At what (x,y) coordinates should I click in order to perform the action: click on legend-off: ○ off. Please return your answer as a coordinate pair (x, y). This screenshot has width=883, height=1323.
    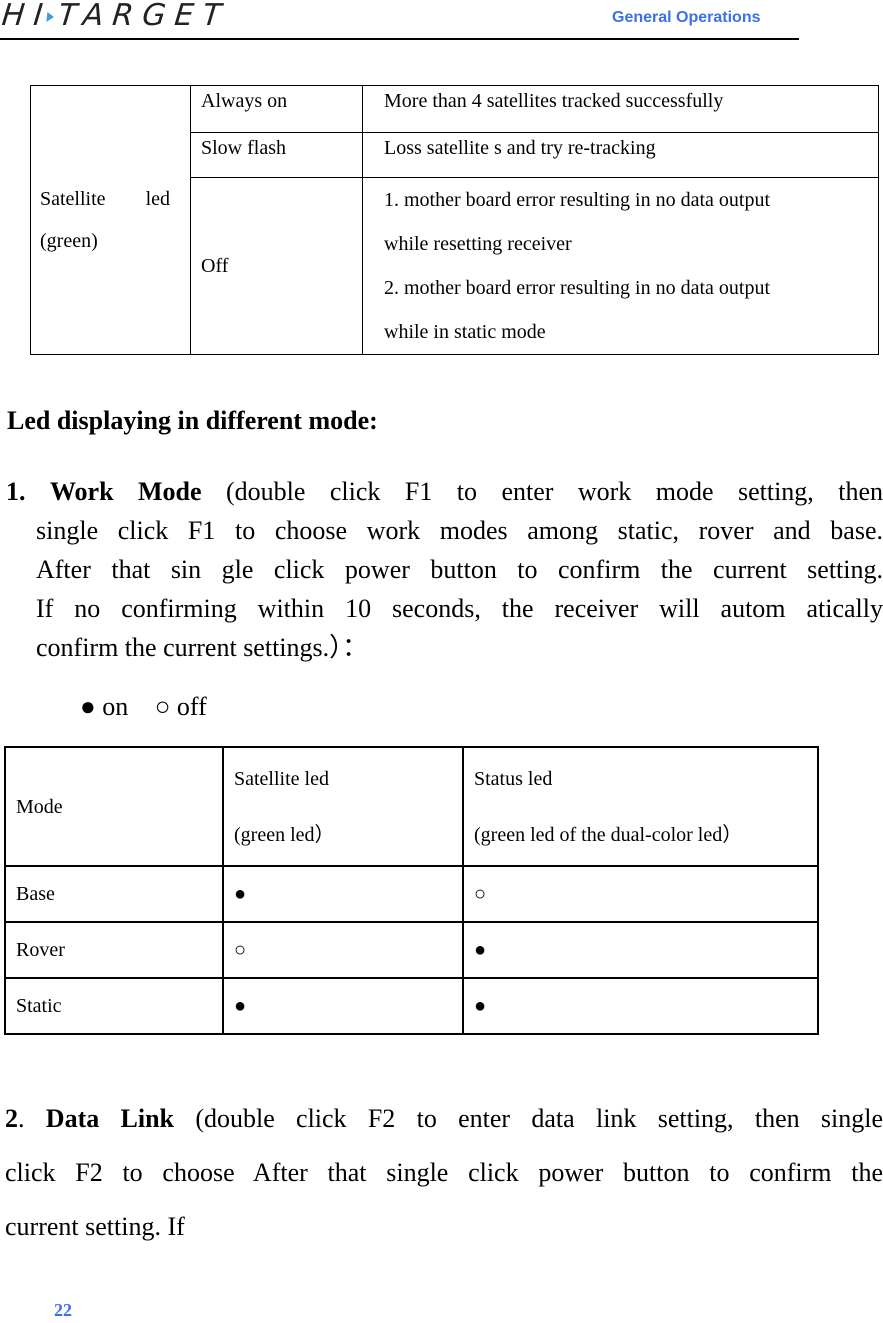
    Looking at the image, I should click on (180, 706).